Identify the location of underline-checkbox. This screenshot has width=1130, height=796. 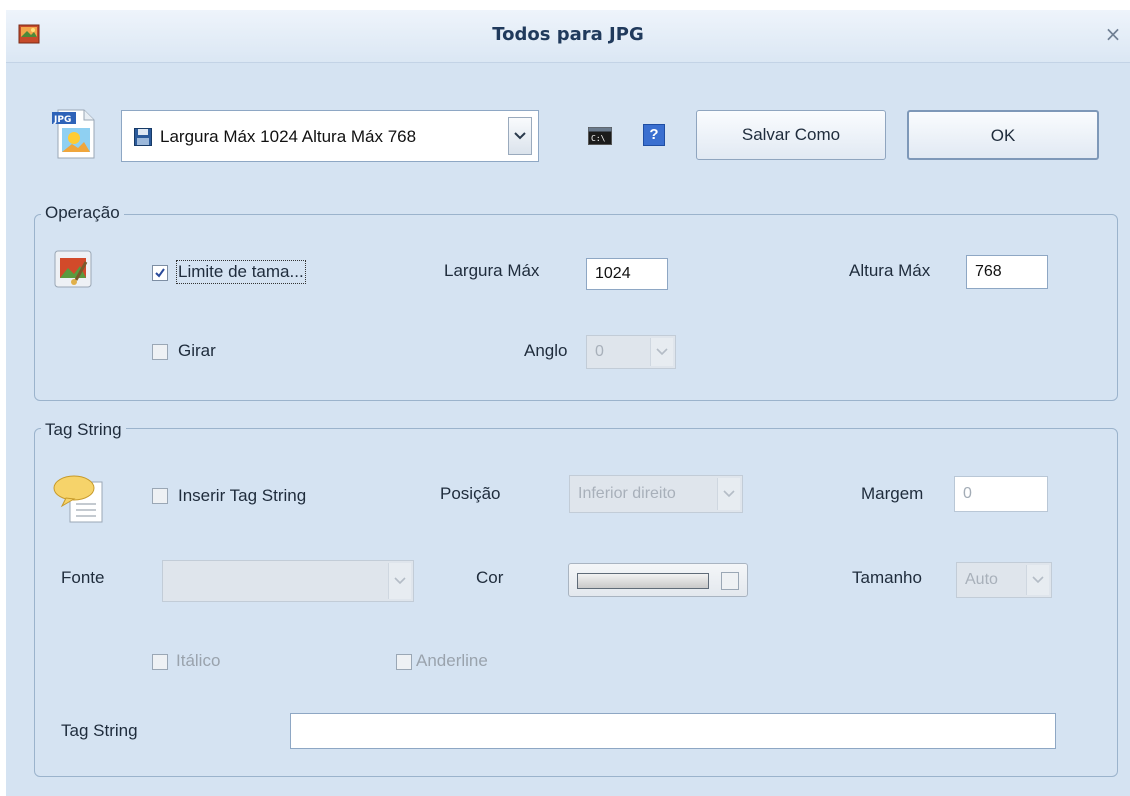
(404, 662).